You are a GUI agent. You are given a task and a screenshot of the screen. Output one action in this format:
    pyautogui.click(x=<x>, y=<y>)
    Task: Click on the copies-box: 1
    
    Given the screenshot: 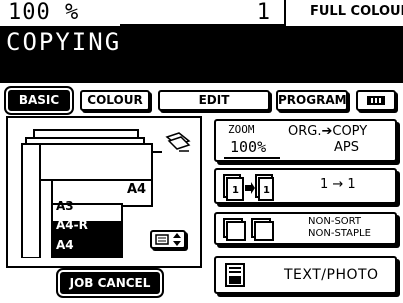 What is the action you would take?
    pyautogui.click(x=203, y=13)
    